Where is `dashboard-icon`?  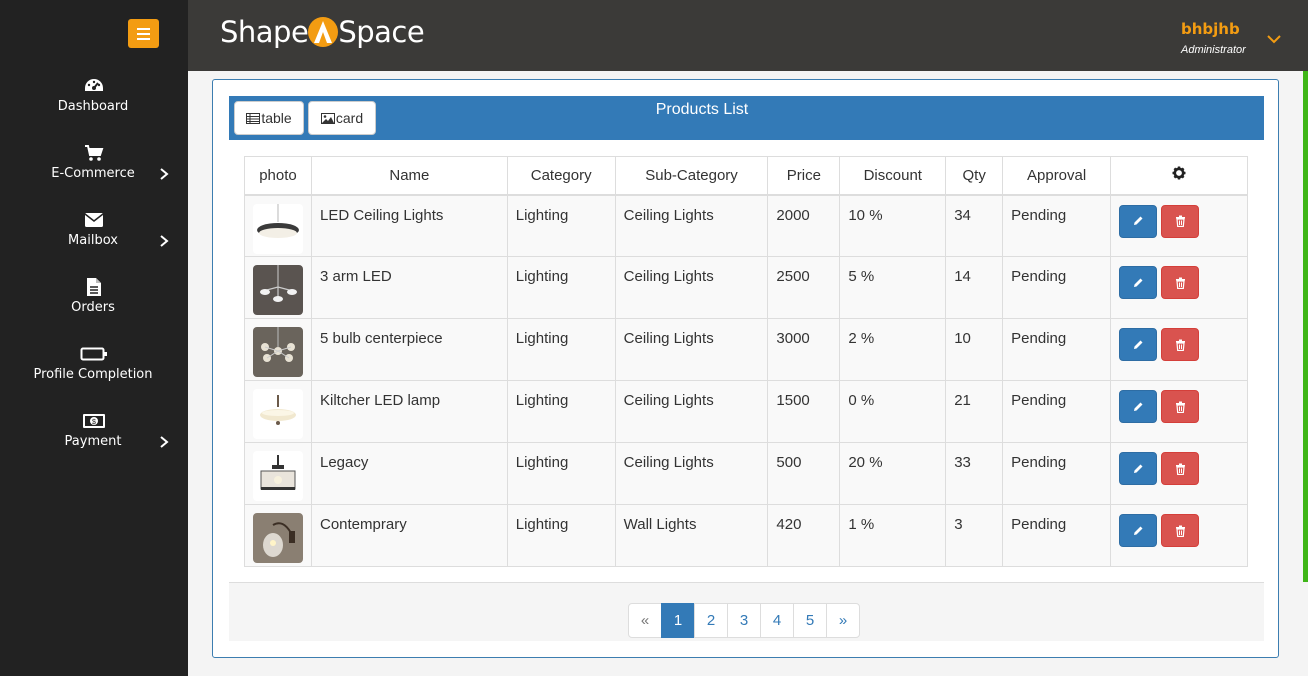
dashboard-icon is located at coordinates (94, 86).